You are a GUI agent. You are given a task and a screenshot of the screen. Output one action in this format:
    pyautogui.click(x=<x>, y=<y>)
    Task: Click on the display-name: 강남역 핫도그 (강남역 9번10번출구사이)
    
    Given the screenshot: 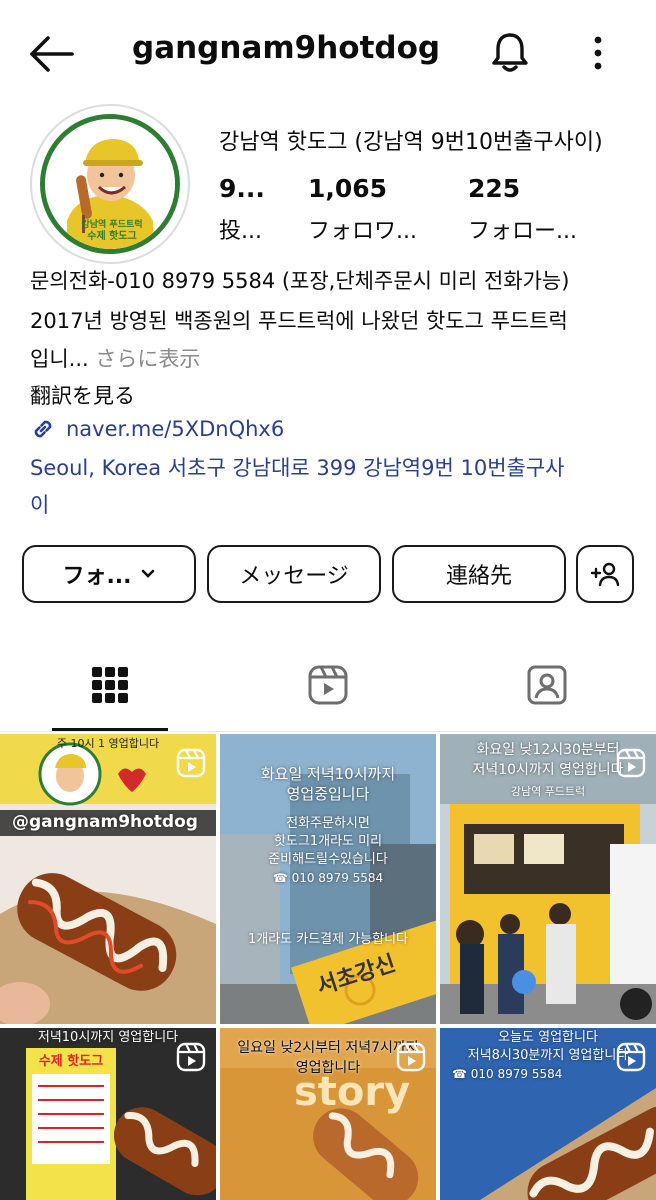 What is the action you would take?
    pyautogui.click(x=411, y=142)
    